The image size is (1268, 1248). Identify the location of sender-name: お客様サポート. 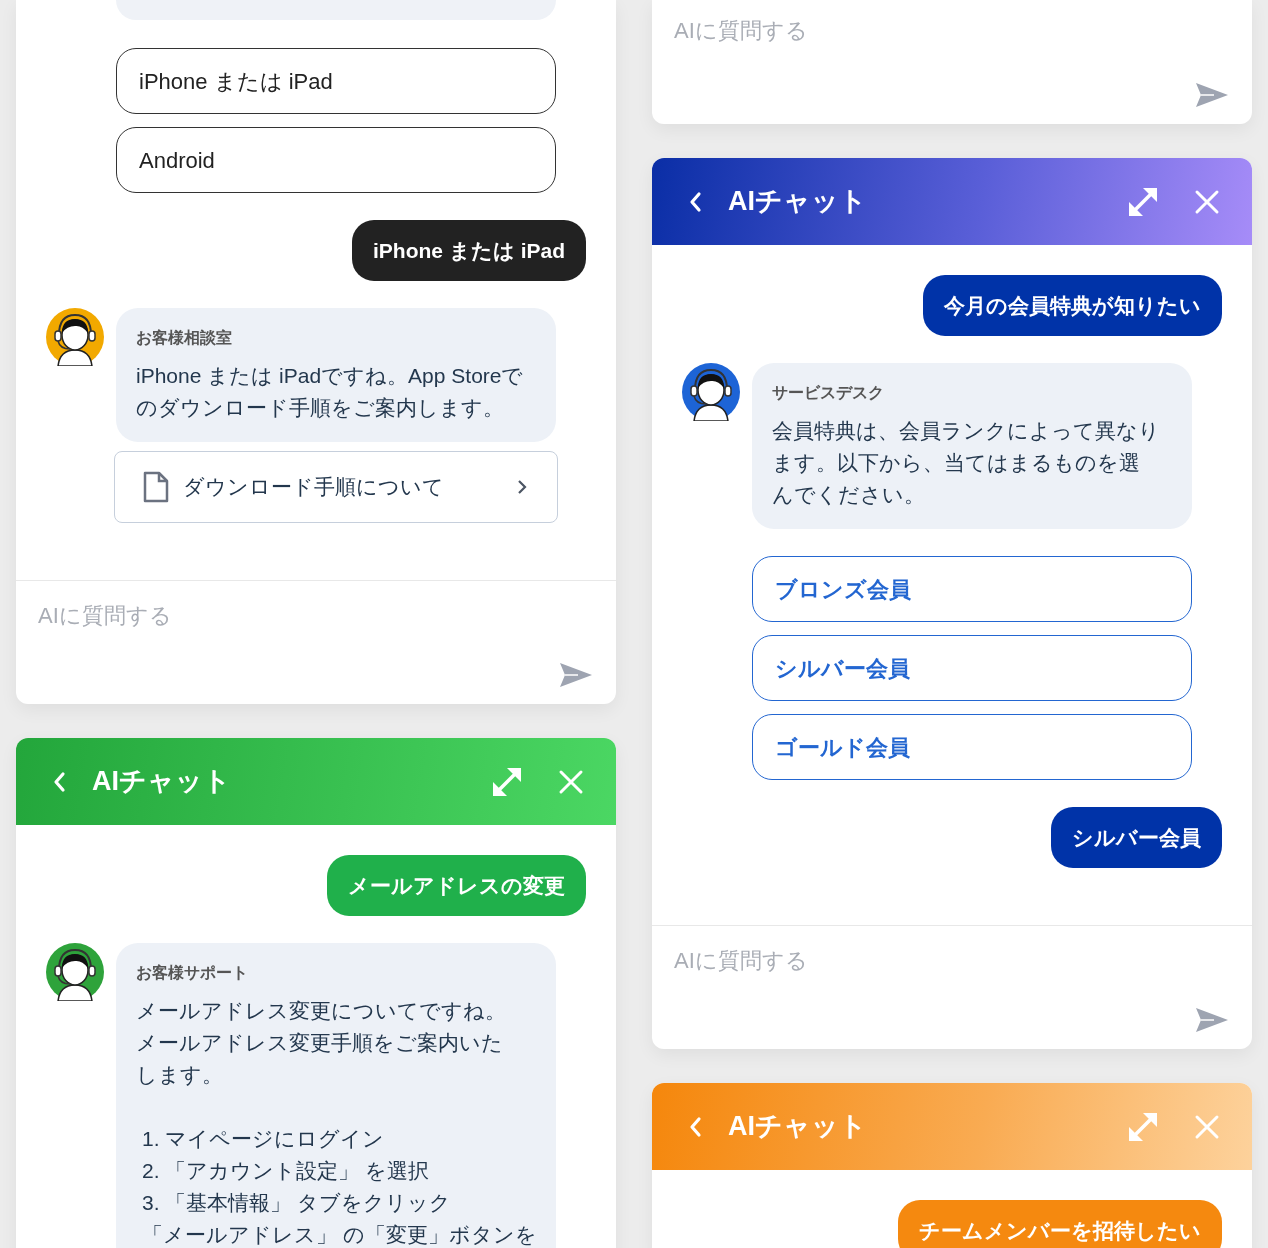
(192, 973).